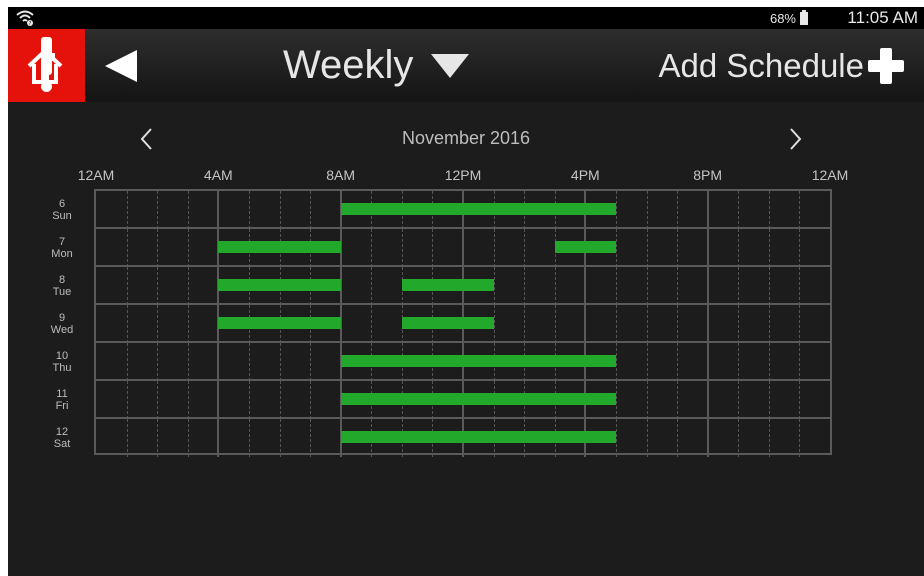 This screenshot has height=576, width=924. Describe the element at coordinates (781, 65) in the screenshot. I see `add-schedule-button: Add Schedule` at that location.